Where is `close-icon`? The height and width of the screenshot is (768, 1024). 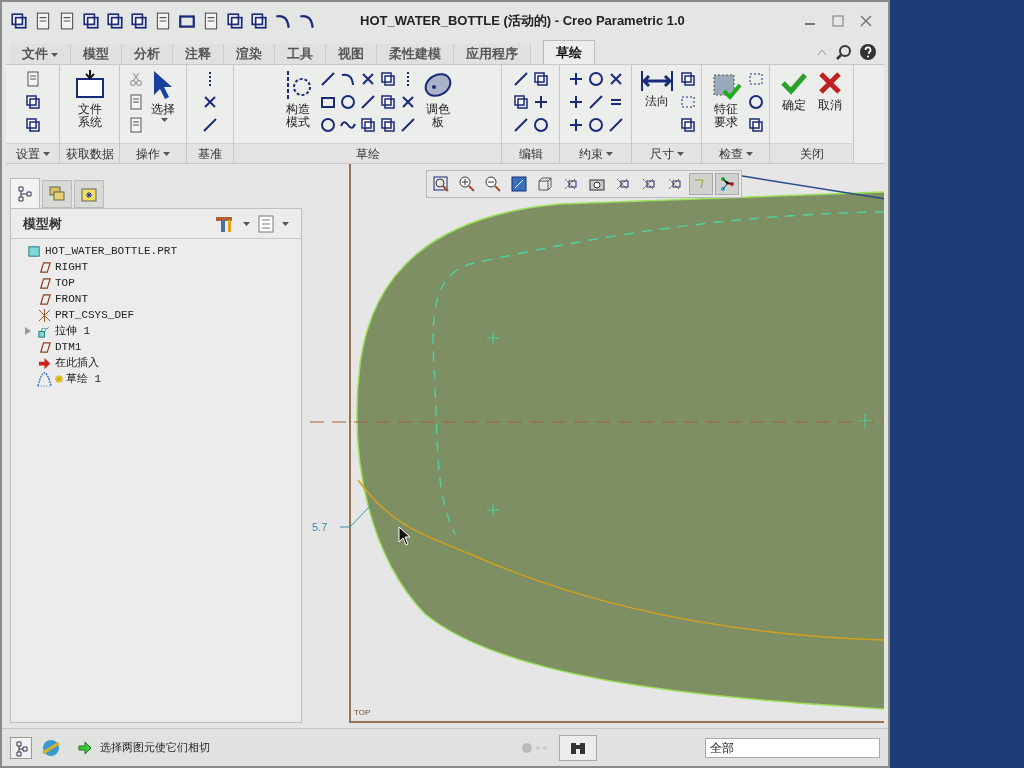 close-icon is located at coordinates (866, 21).